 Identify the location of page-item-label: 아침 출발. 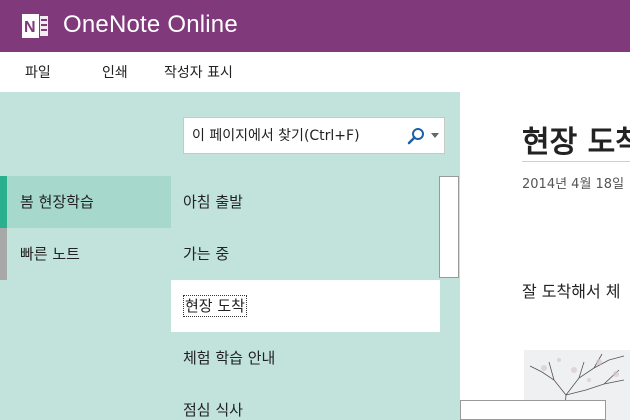
(213, 202).